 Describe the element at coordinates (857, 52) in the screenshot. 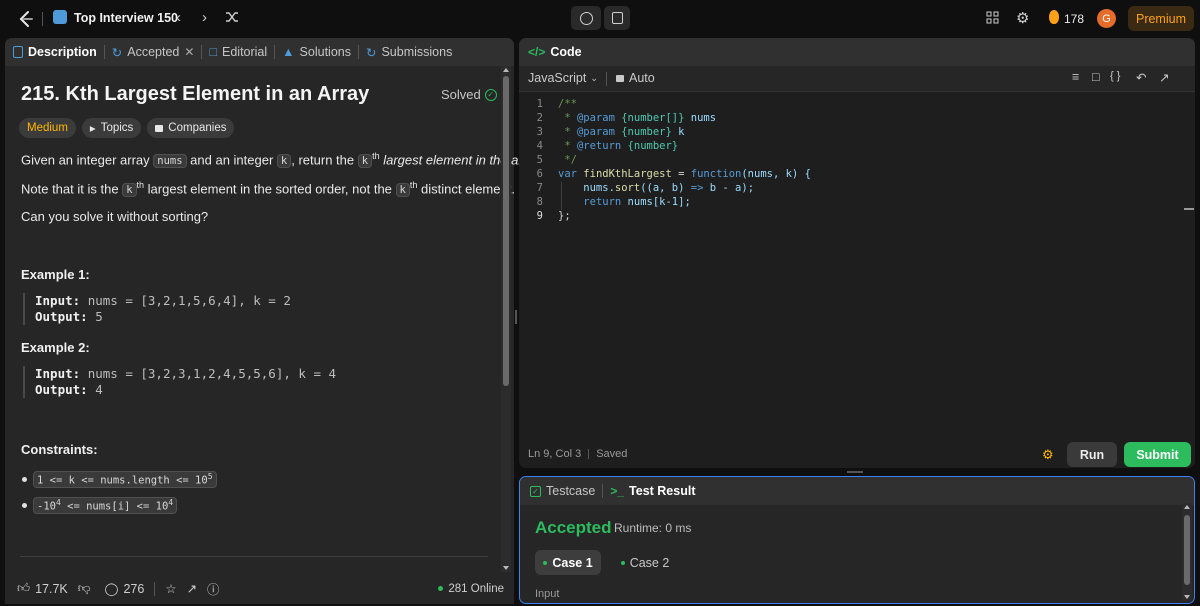

I see `code-panel-header: </> Code` at that location.